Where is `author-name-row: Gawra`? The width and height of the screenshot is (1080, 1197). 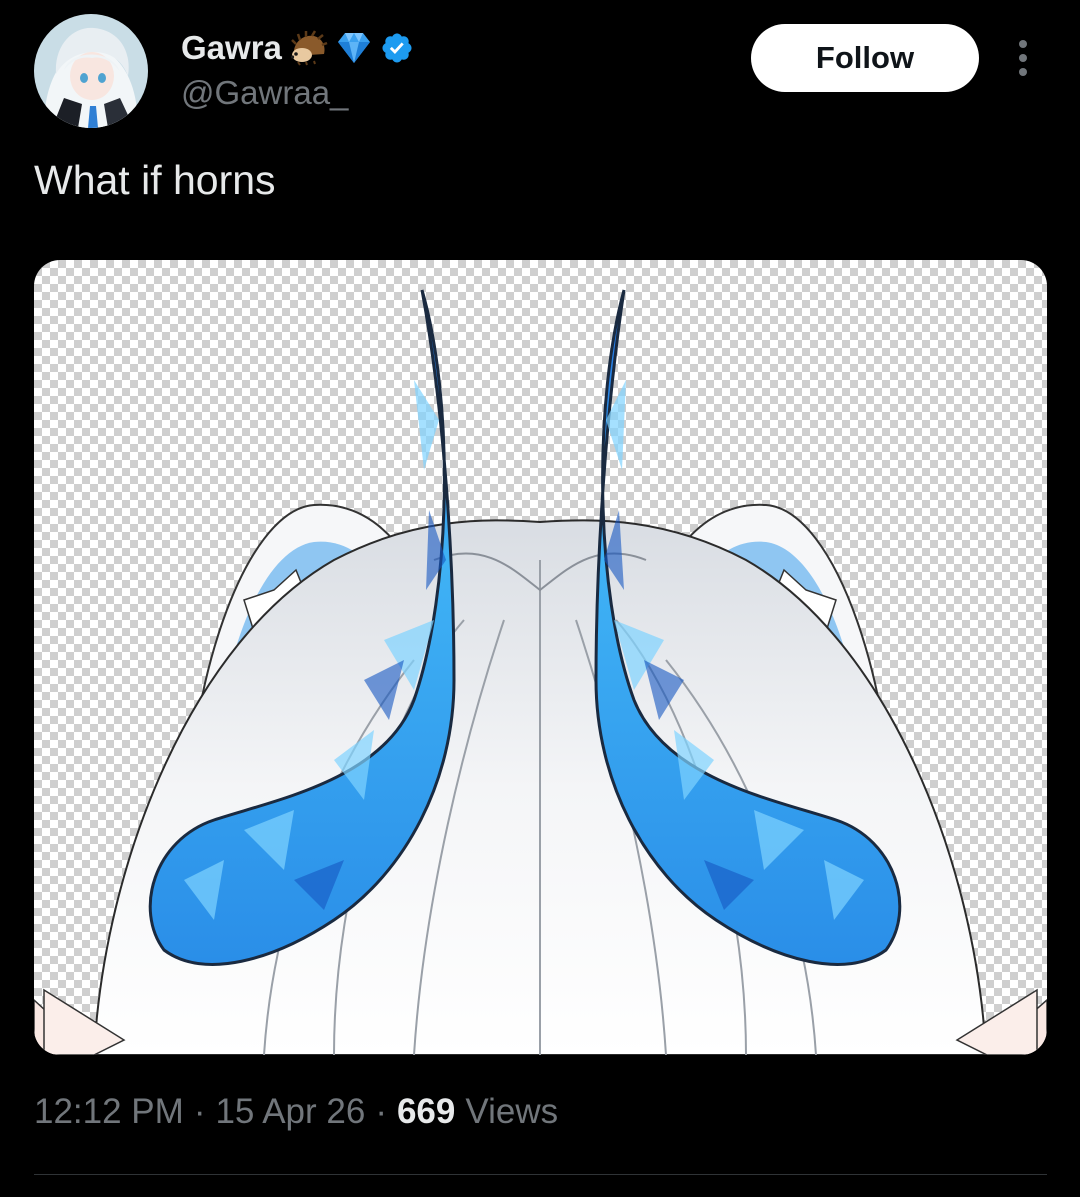
author-name-row: Gawra is located at coordinates (297, 48).